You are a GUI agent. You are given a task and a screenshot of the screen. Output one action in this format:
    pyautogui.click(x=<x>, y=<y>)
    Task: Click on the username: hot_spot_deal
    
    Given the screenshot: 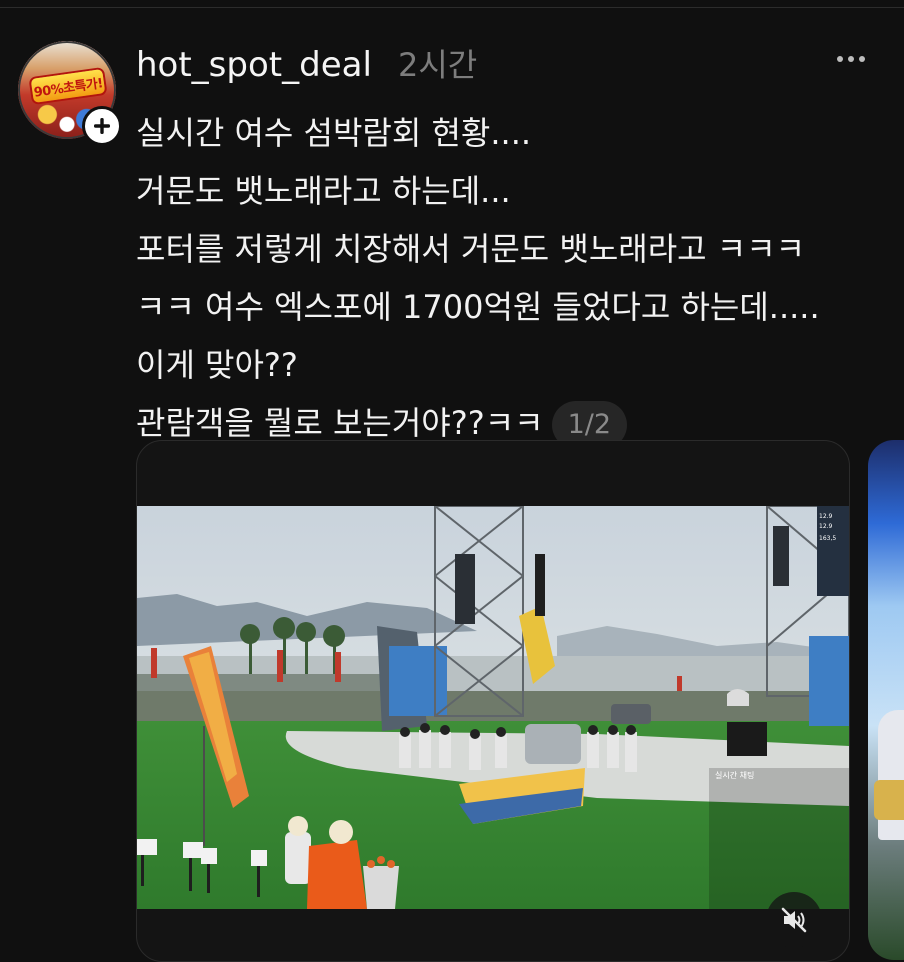 What is the action you would take?
    pyautogui.click(x=254, y=65)
    